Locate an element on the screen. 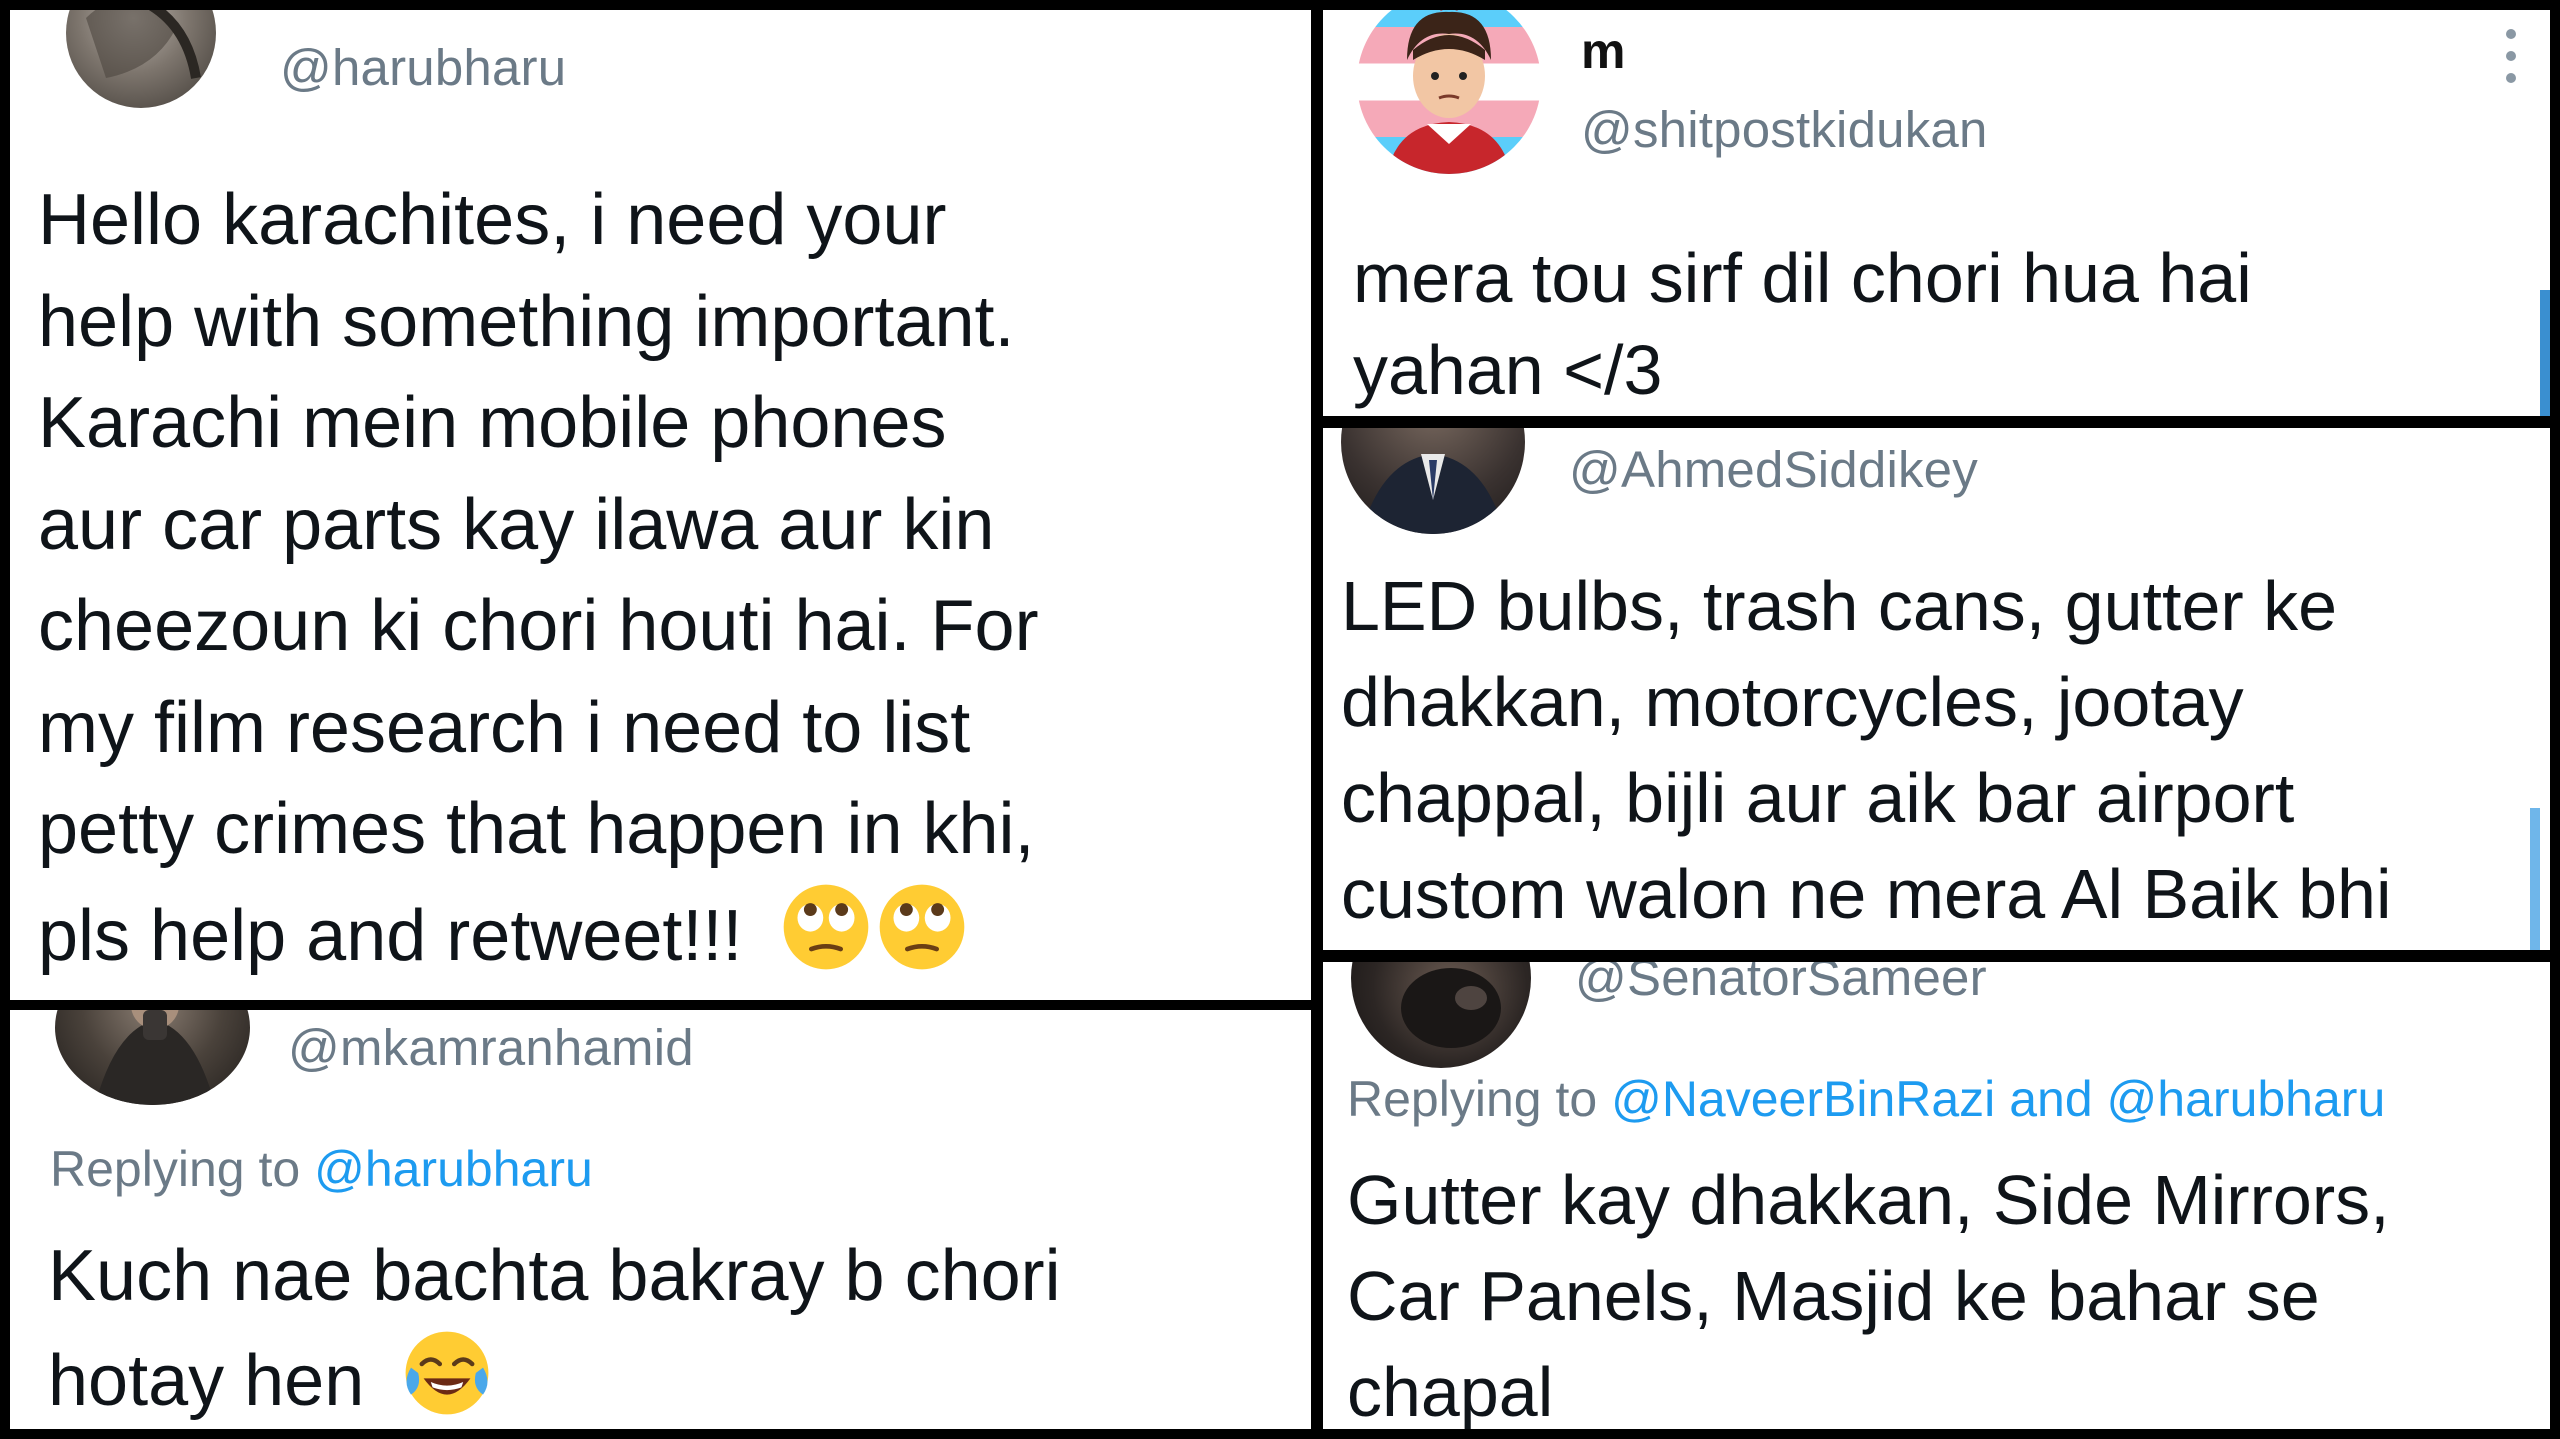 The height and width of the screenshot is (1439, 2560). tweet-handle: @AhmedSiddikey is located at coordinates (1773, 469).